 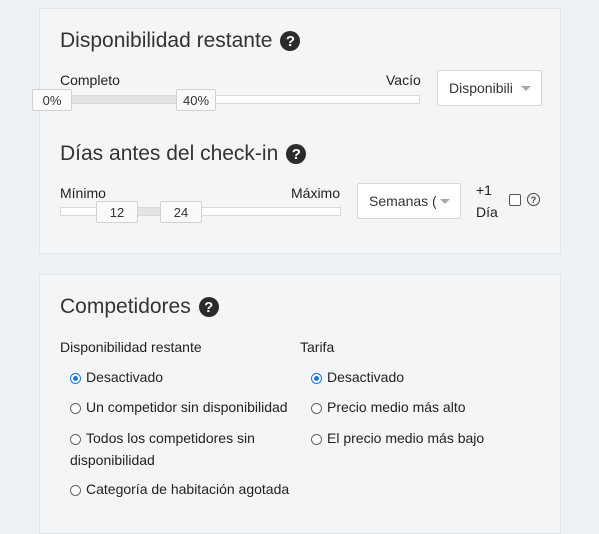 I want to click on radio-rate-highest: Precio medio más alto, so click(x=388, y=408).